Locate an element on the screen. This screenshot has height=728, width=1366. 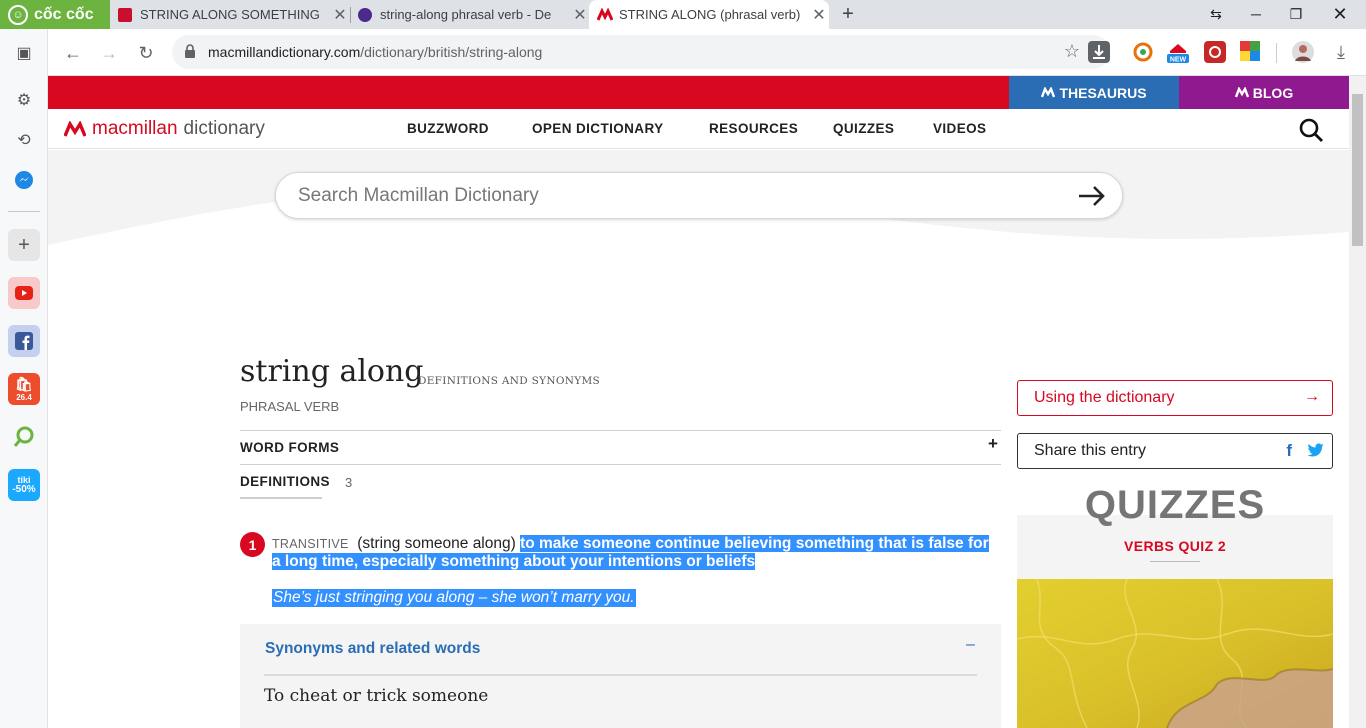
browser-sidebar: ▣ ⚙ ⟲ + 🛍 26.4 tiki -50% is located at coordinates (24, 378).